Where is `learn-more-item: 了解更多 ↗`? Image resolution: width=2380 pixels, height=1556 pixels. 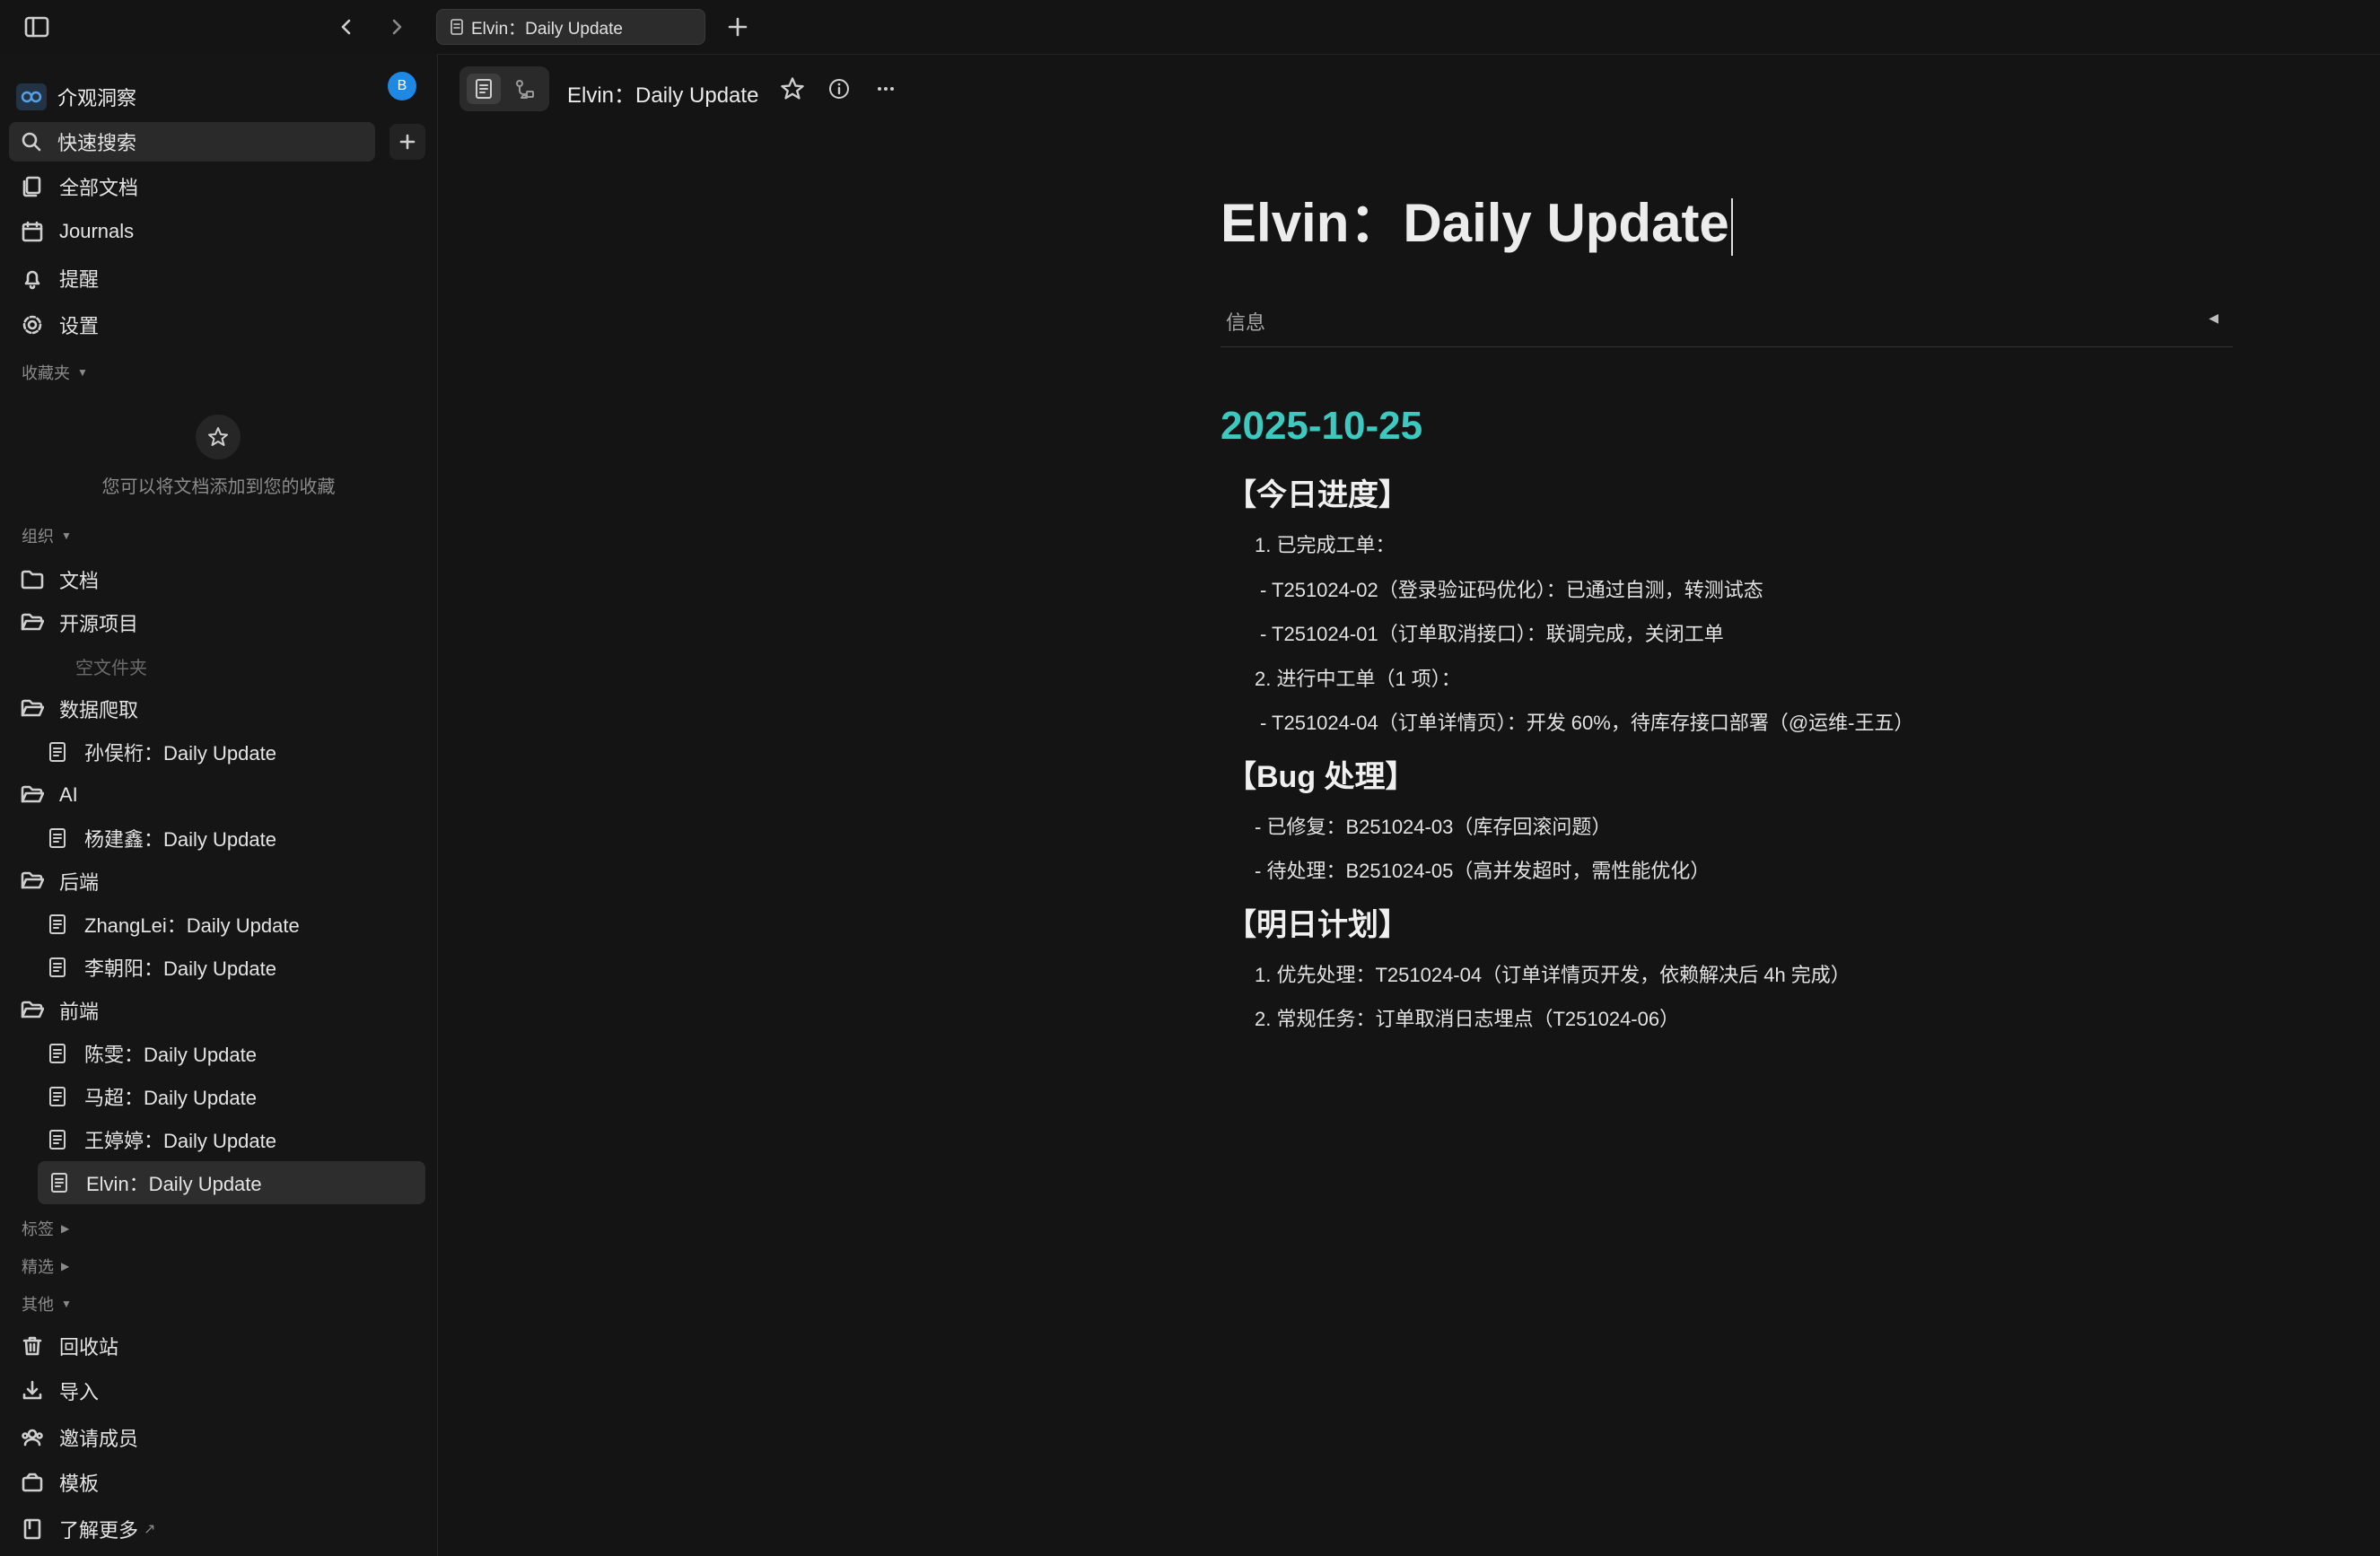
learn-more-item: 了解更多 ↗ is located at coordinates (217, 1529).